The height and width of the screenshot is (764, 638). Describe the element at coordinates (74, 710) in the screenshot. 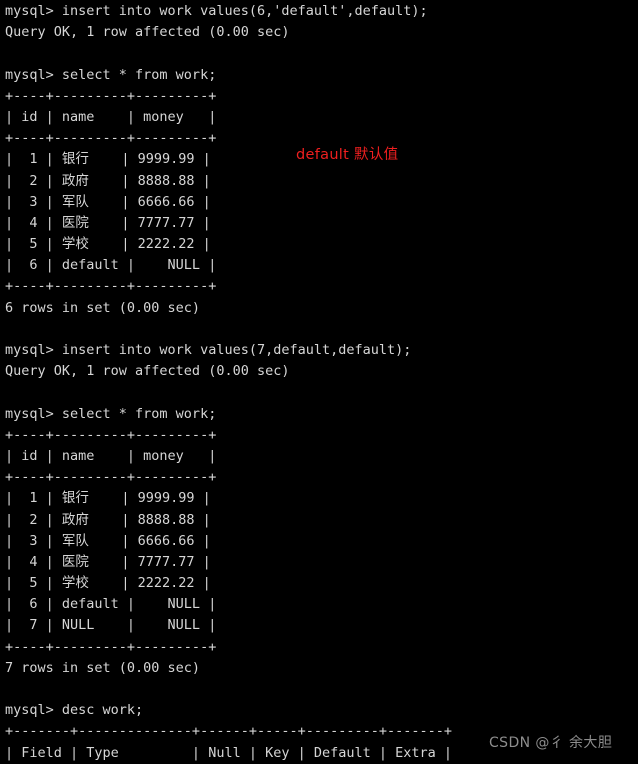

I see `terminal-line: mysql> desc work;` at that location.